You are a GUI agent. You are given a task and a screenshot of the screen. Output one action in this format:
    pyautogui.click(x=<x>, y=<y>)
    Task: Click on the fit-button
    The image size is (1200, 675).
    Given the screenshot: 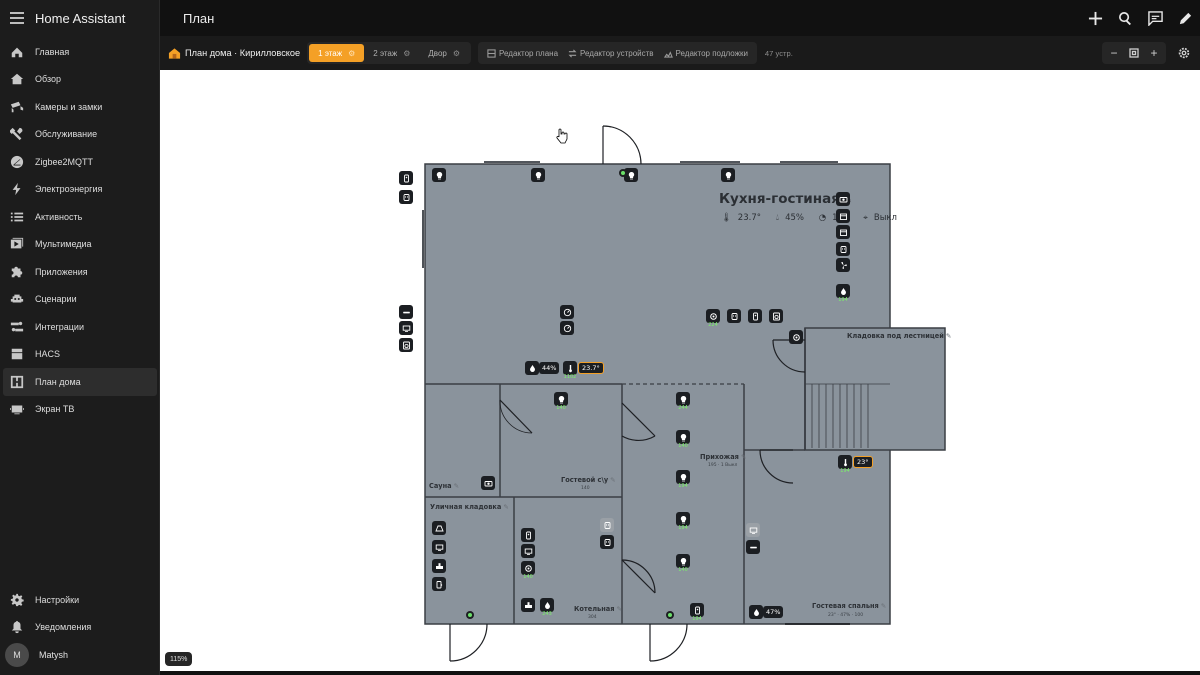 What is the action you would take?
    pyautogui.click(x=1134, y=53)
    